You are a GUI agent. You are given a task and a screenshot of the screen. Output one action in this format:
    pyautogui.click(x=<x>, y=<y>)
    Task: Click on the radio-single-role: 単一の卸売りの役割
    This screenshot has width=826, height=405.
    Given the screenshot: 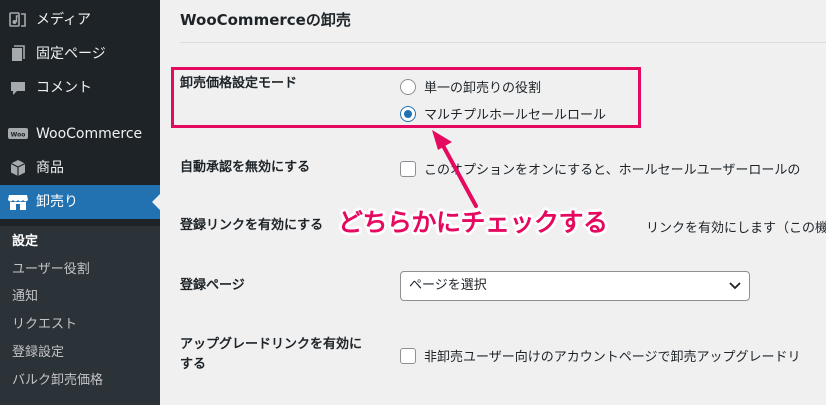 What is the action you would take?
    pyautogui.click(x=470, y=86)
    